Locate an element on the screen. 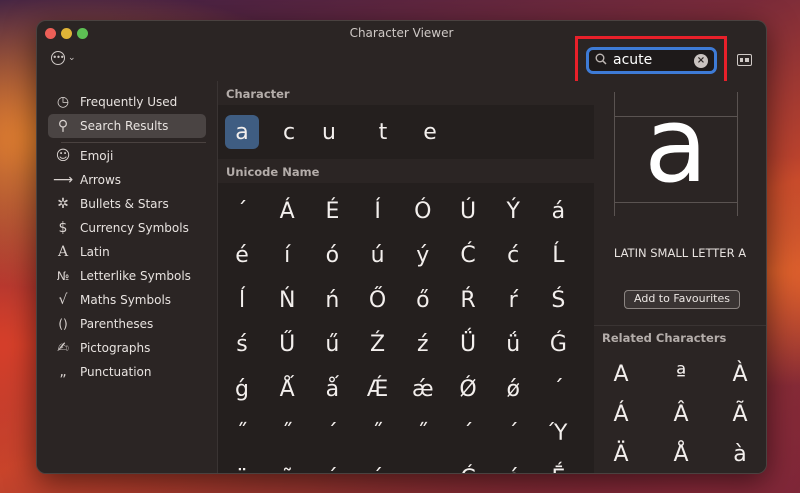 The height and width of the screenshot is (493, 800). sidebar-item-search-results: ⚲ Search Results is located at coordinates (127, 126).